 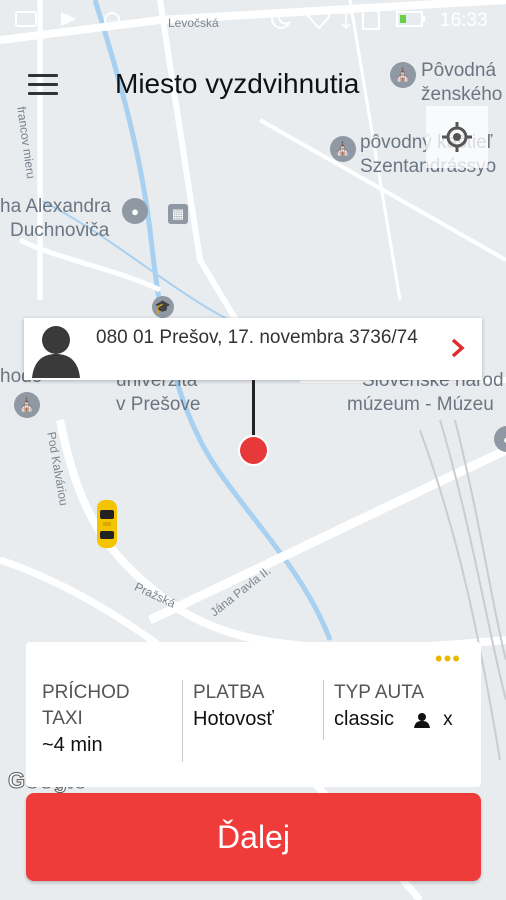 I want to click on pickup-address-card: 080 01 Prešov, 17. novembra 3736/74, so click(x=253, y=349).